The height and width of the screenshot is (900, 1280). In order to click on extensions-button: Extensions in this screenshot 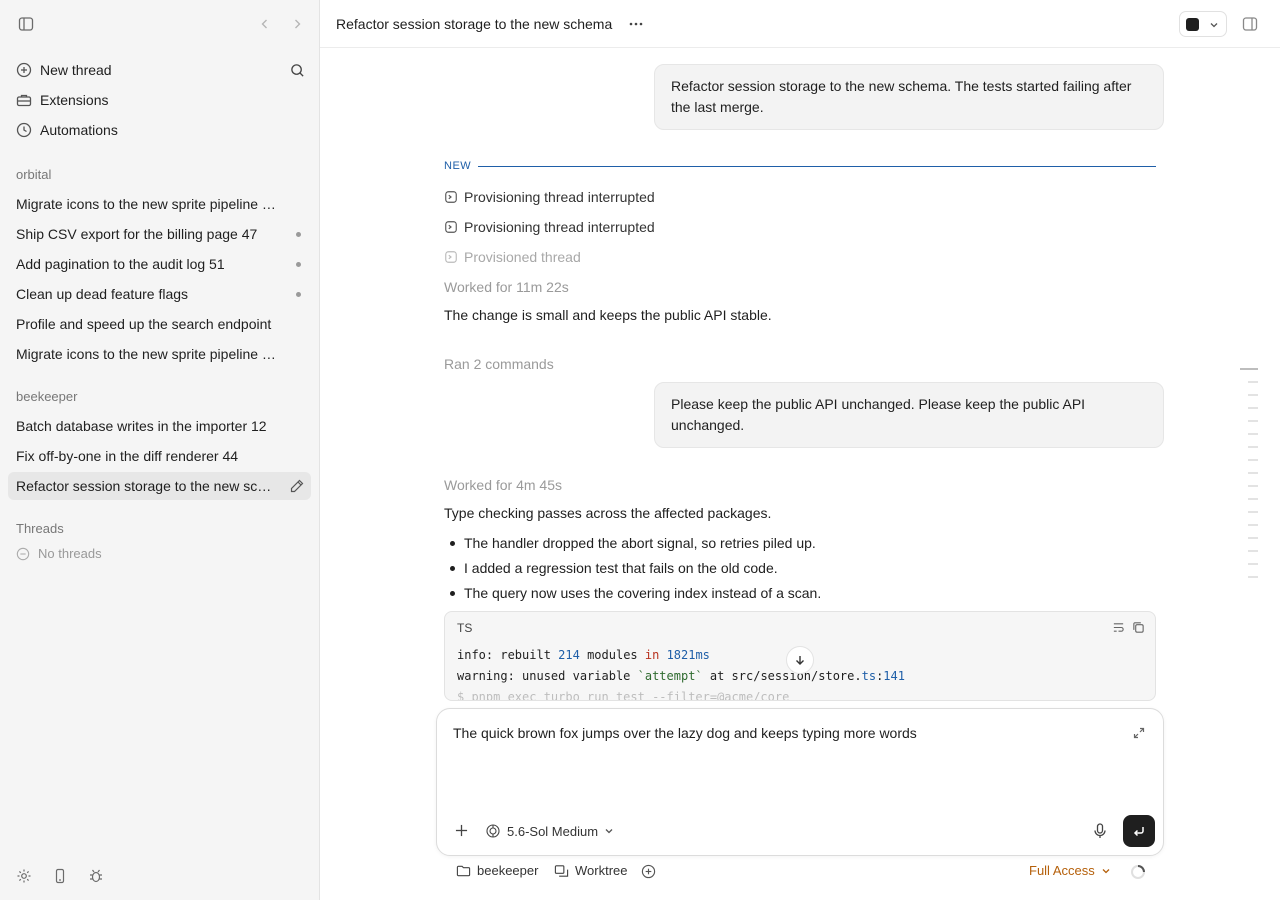, I will do `click(62, 100)`.